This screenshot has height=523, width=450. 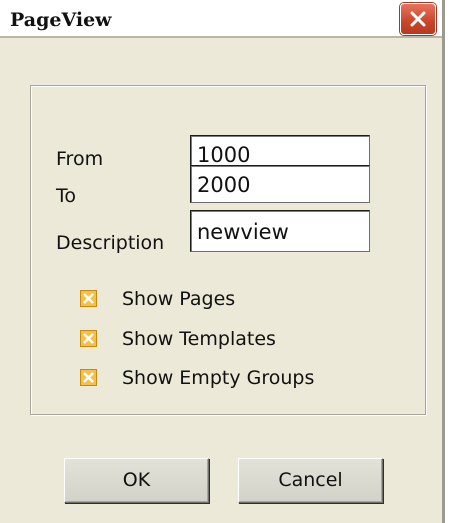 What do you see at coordinates (110, 243) in the screenshot?
I see `description-label: Description` at bounding box center [110, 243].